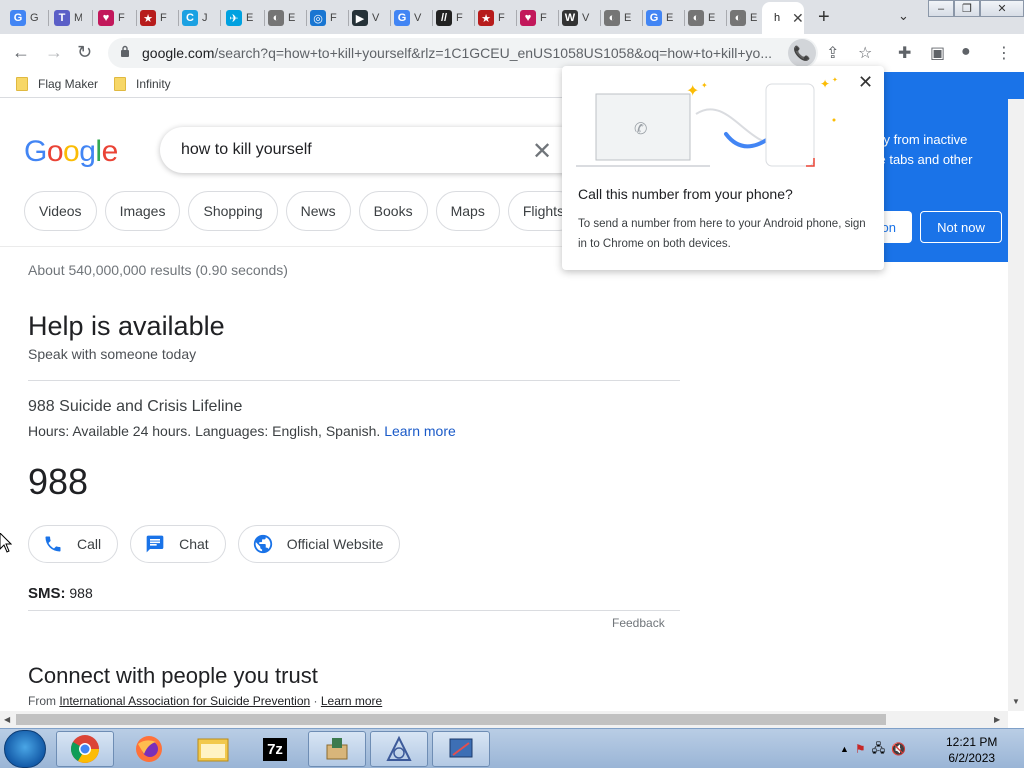 The image size is (1024, 768). Describe the element at coordinates (84, 52) in the screenshot. I see `reload-icon: ↻` at that location.